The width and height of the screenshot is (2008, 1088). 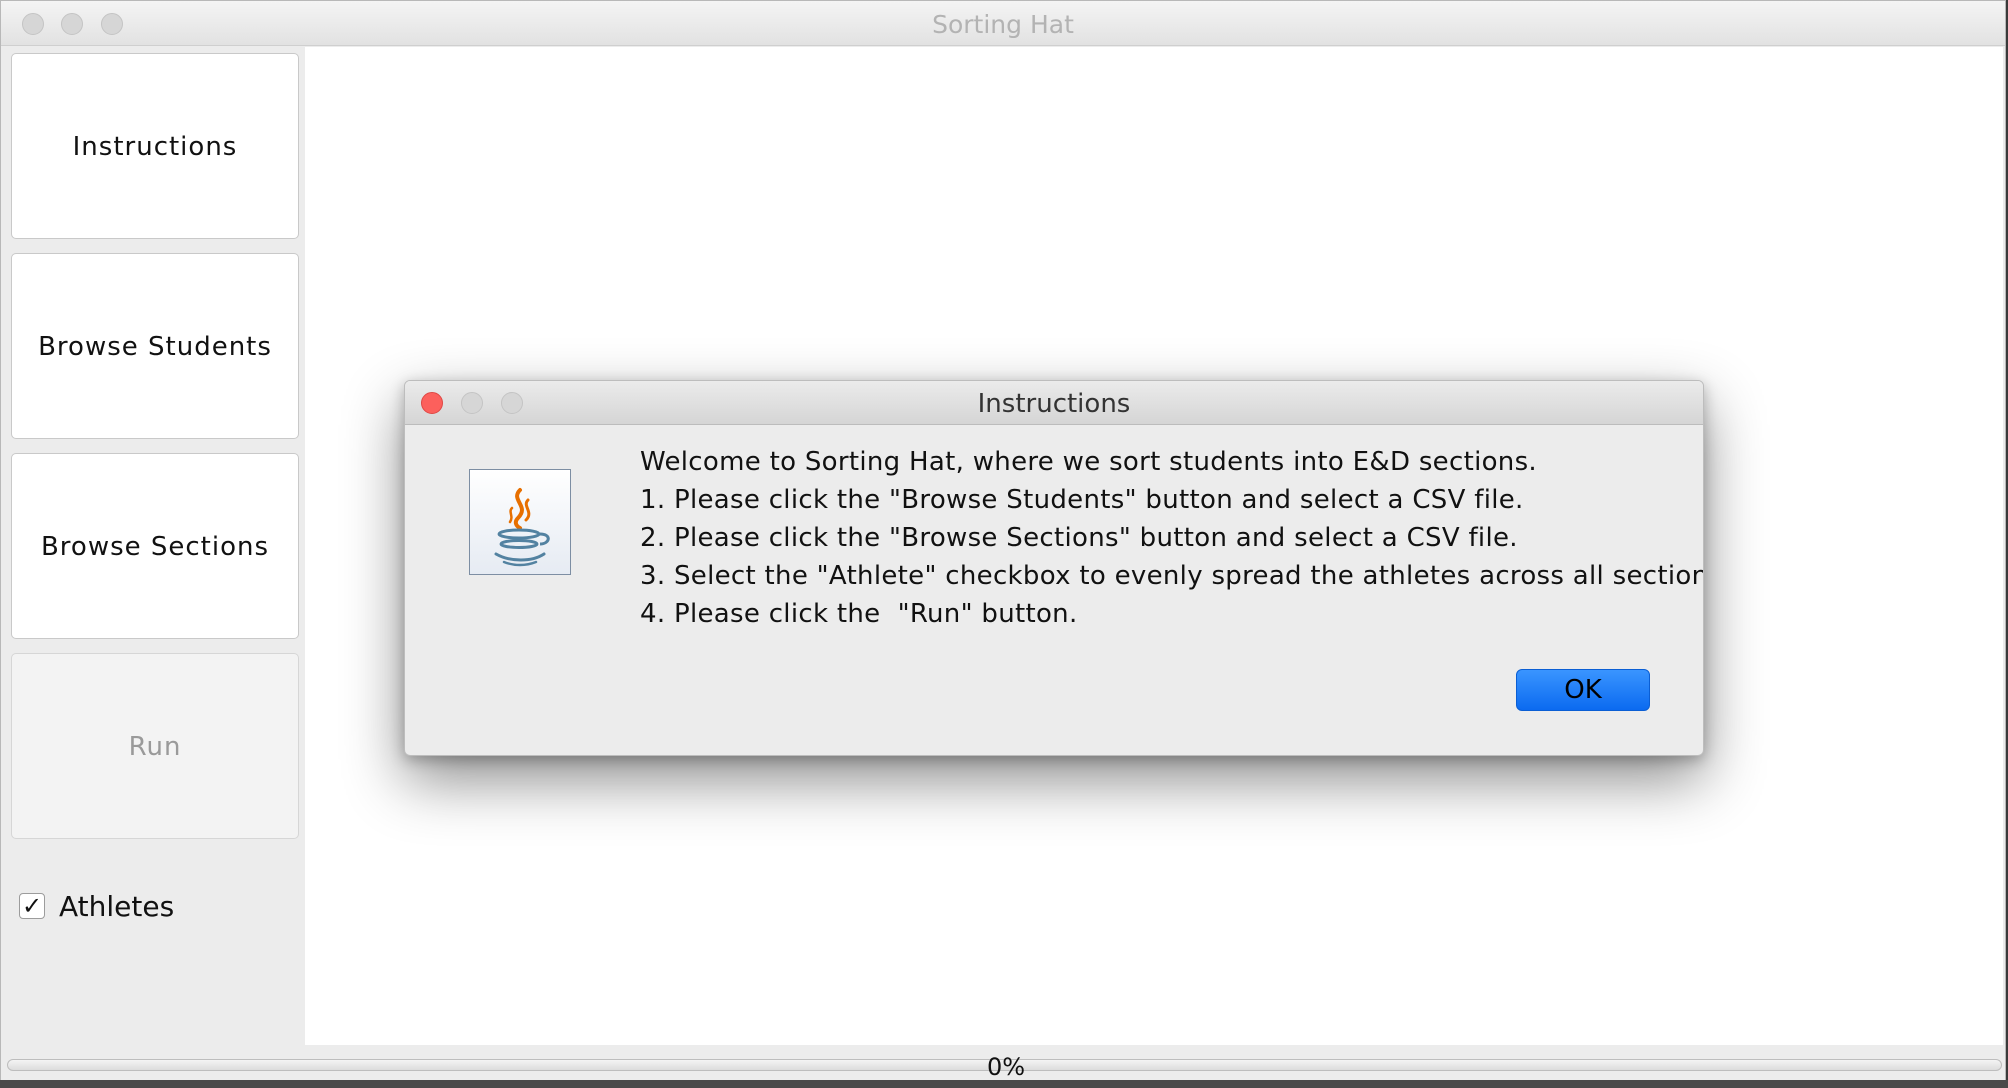 I want to click on dialog-titlebar: Instructions, so click(x=1054, y=403).